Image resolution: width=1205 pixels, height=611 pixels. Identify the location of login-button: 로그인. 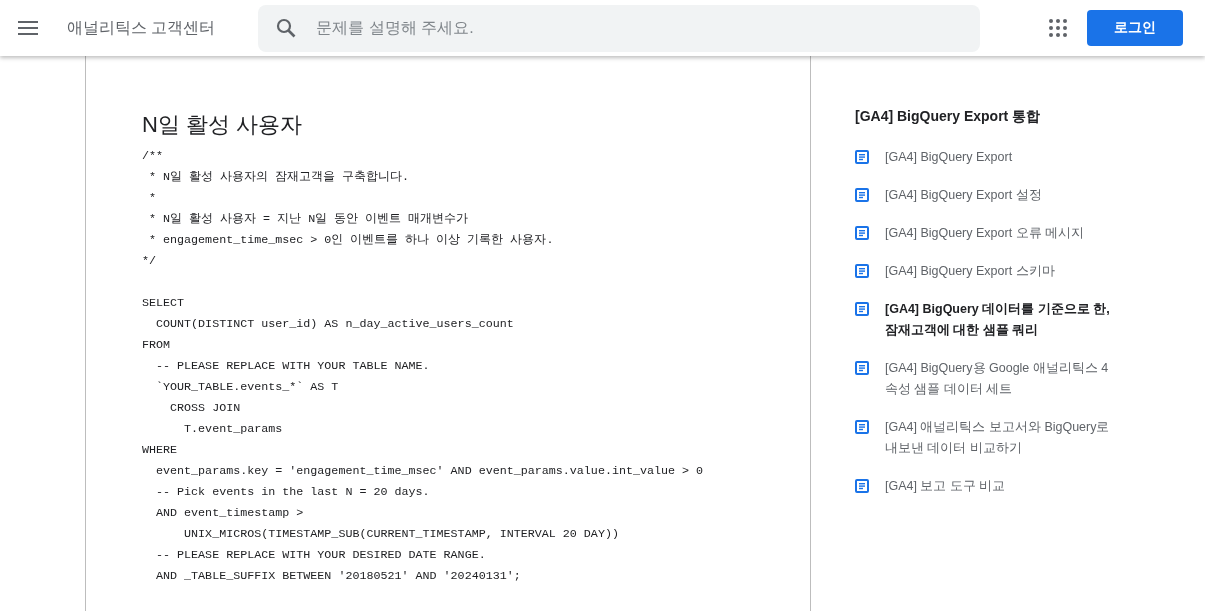
(1135, 28).